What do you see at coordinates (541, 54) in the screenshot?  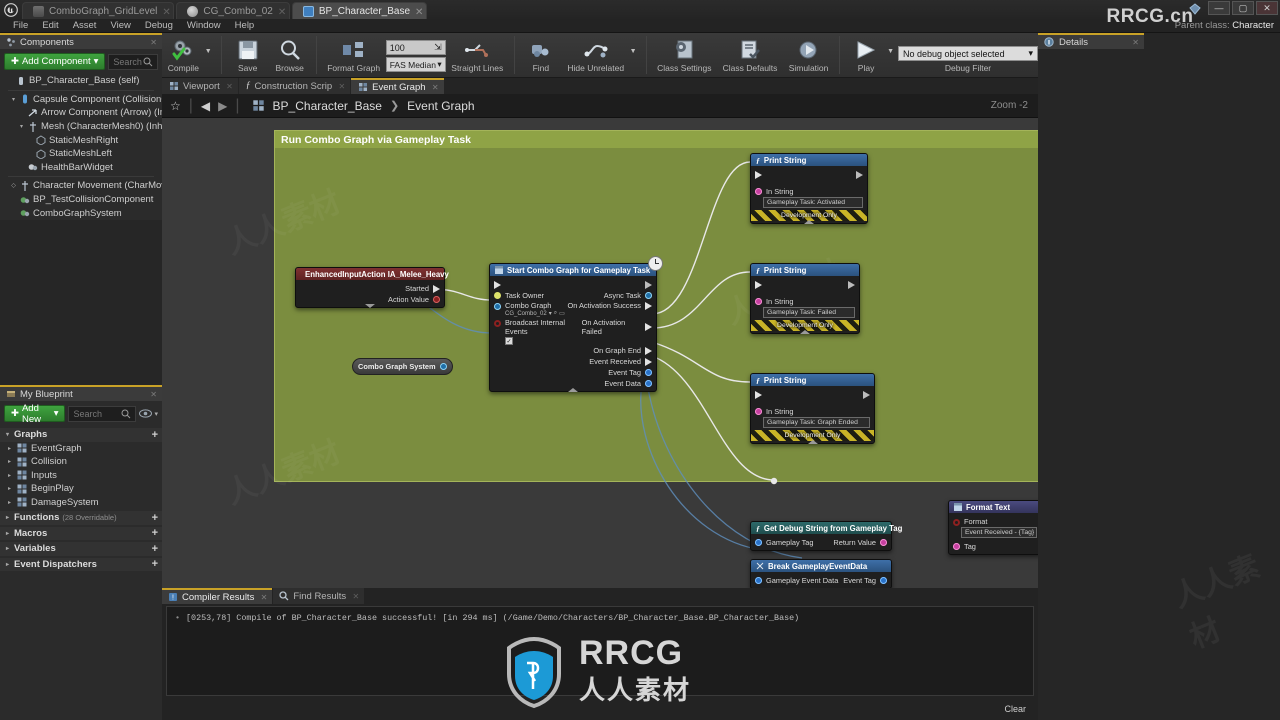 I see `find-button: Find` at bounding box center [541, 54].